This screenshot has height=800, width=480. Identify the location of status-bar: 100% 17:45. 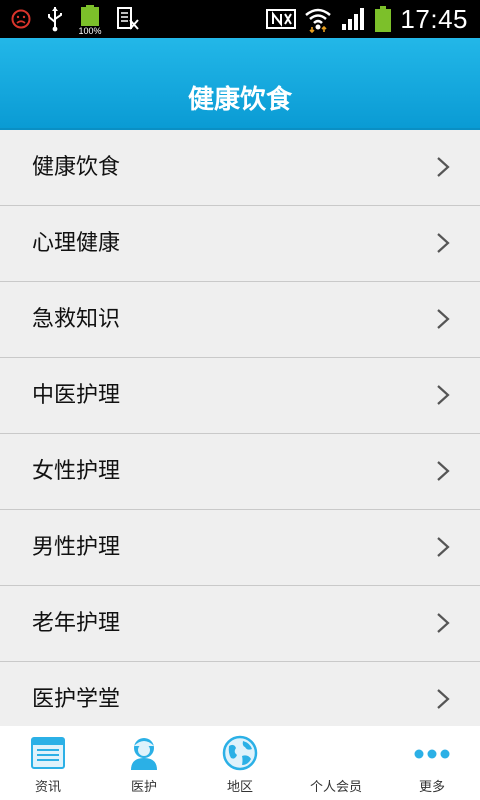
(240, 19).